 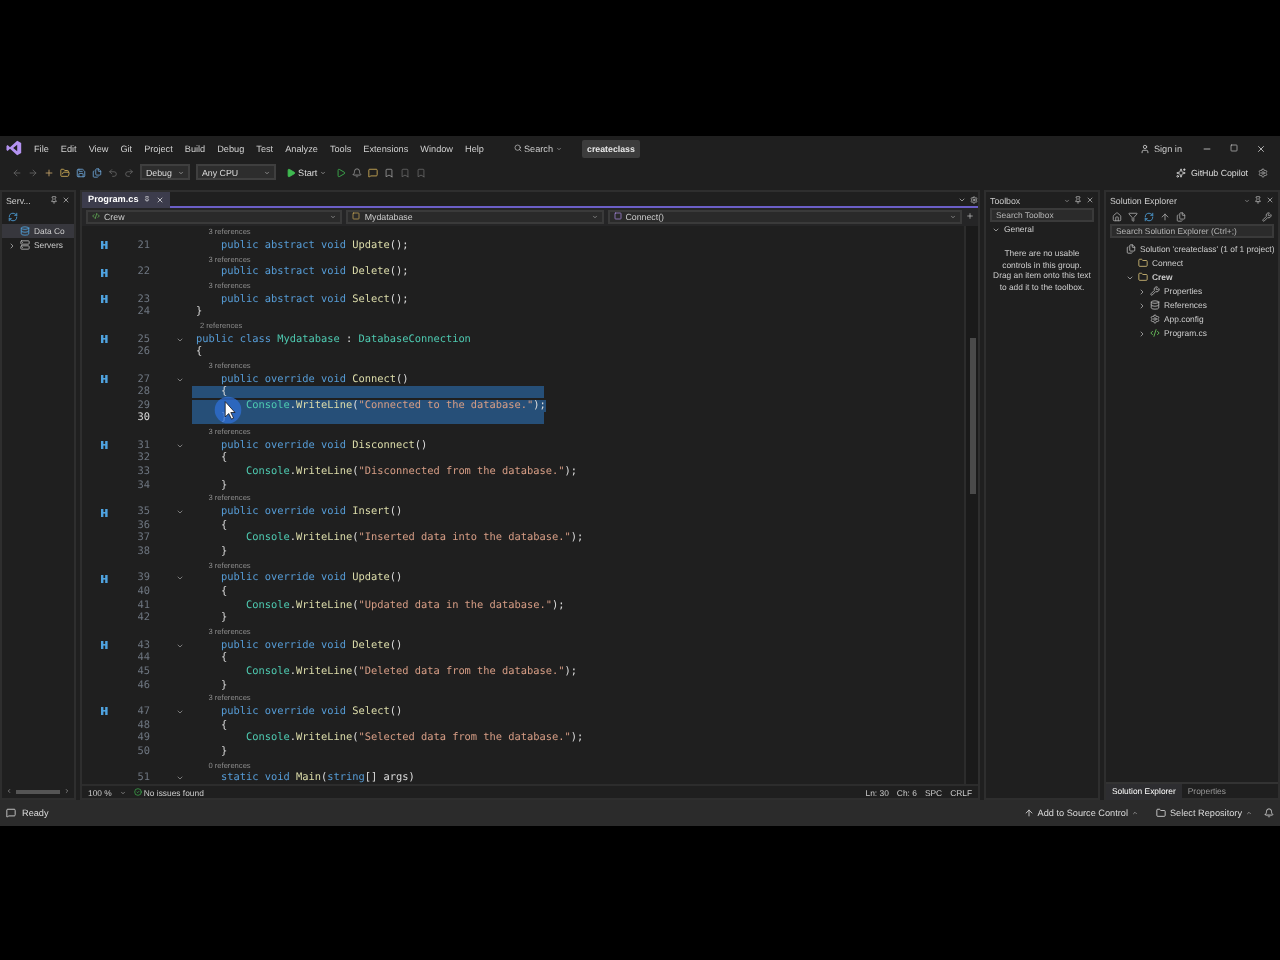 I want to click on server-icon, so click(x=25, y=245).